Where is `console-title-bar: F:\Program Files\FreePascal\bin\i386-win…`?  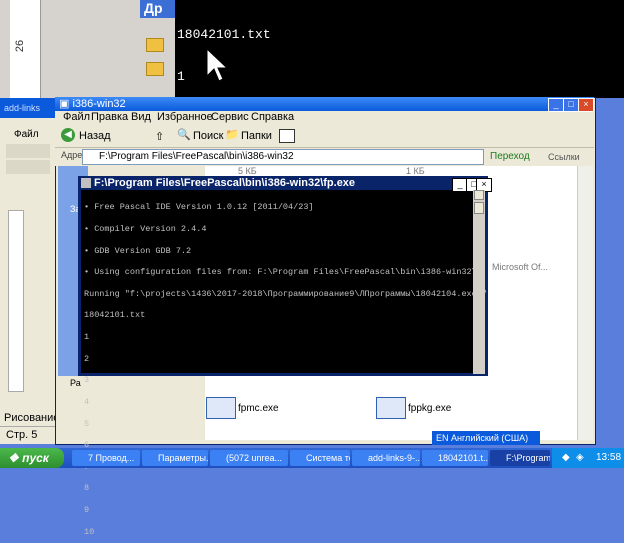 console-title-bar: F:\Program Files\FreePascal\bin\i386-win… is located at coordinates (283, 183).